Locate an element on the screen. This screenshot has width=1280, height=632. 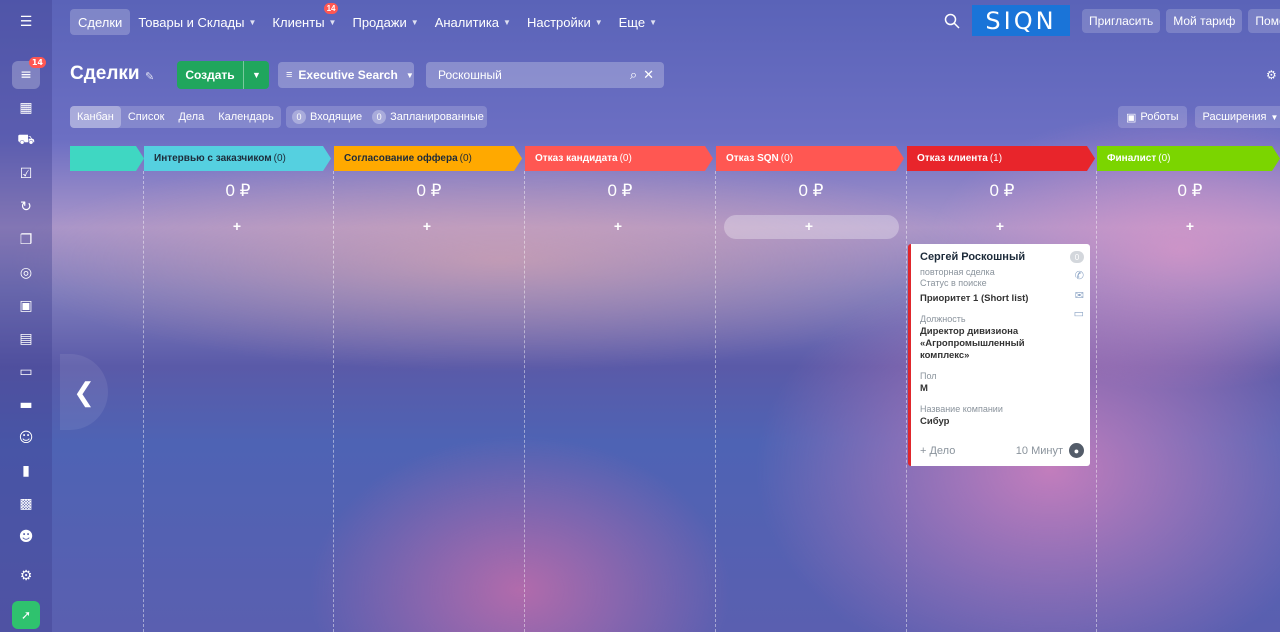
deal-contact-name: Сергей Роскошный is located at coordinates (1000, 257).